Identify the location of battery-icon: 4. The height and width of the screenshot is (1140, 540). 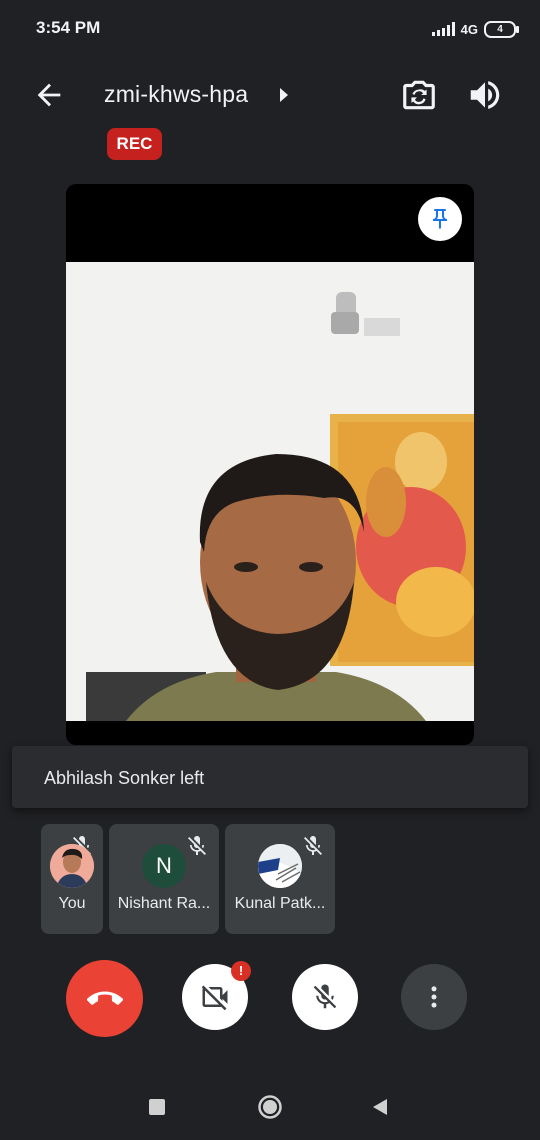
(501, 29).